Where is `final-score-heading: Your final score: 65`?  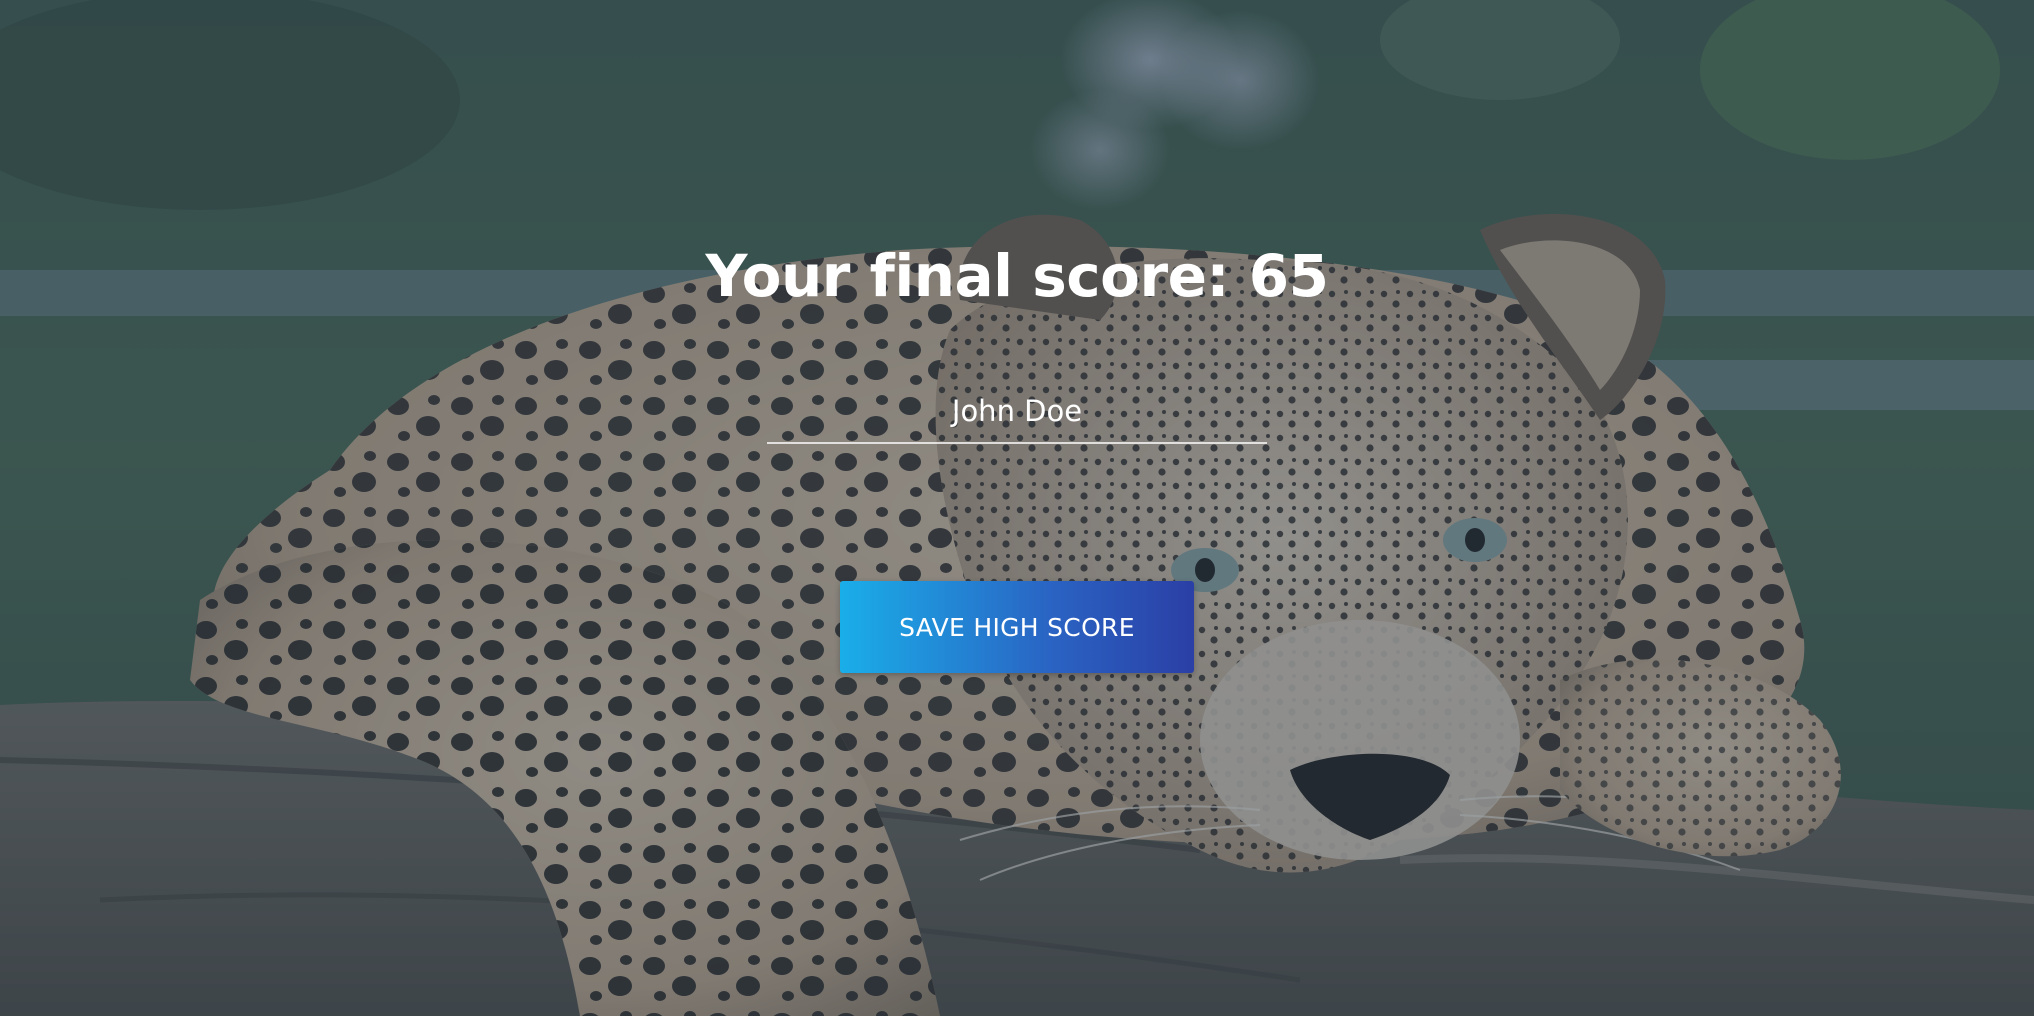 final-score-heading: Your final score: 65 is located at coordinates (1017, 276).